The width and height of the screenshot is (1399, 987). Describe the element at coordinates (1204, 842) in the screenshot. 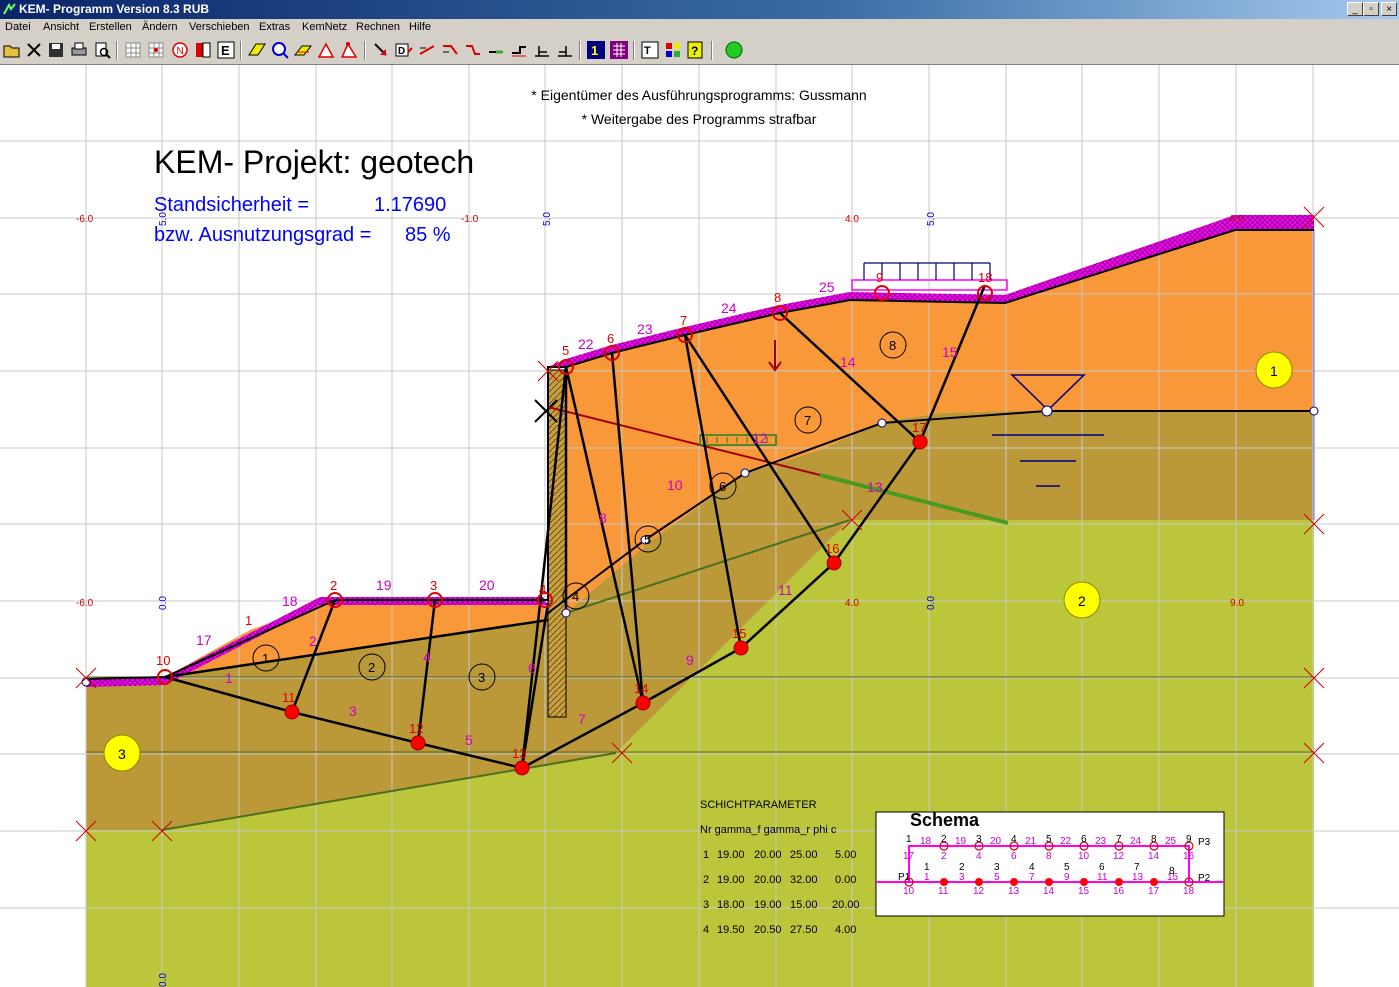

I see `schema-p3: P3` at that location.